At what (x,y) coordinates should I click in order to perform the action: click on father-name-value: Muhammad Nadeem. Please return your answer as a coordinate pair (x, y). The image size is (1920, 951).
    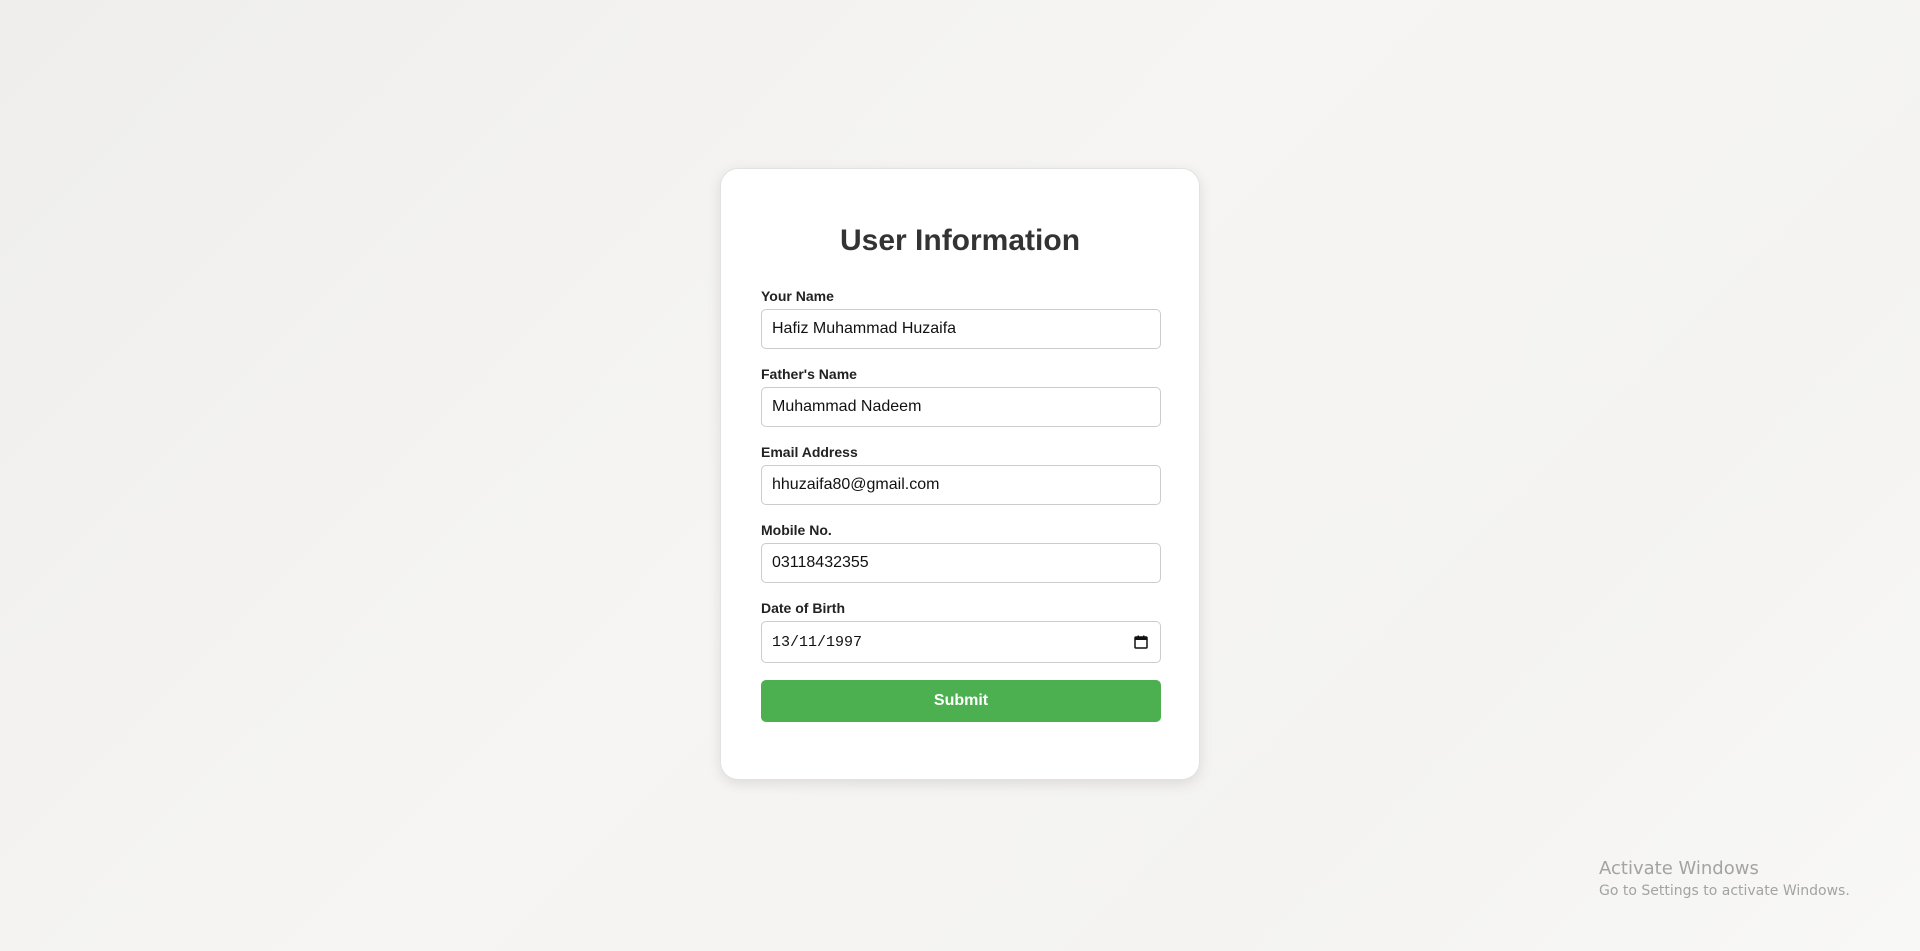
    Looking at the image, I should click on (847, 406).